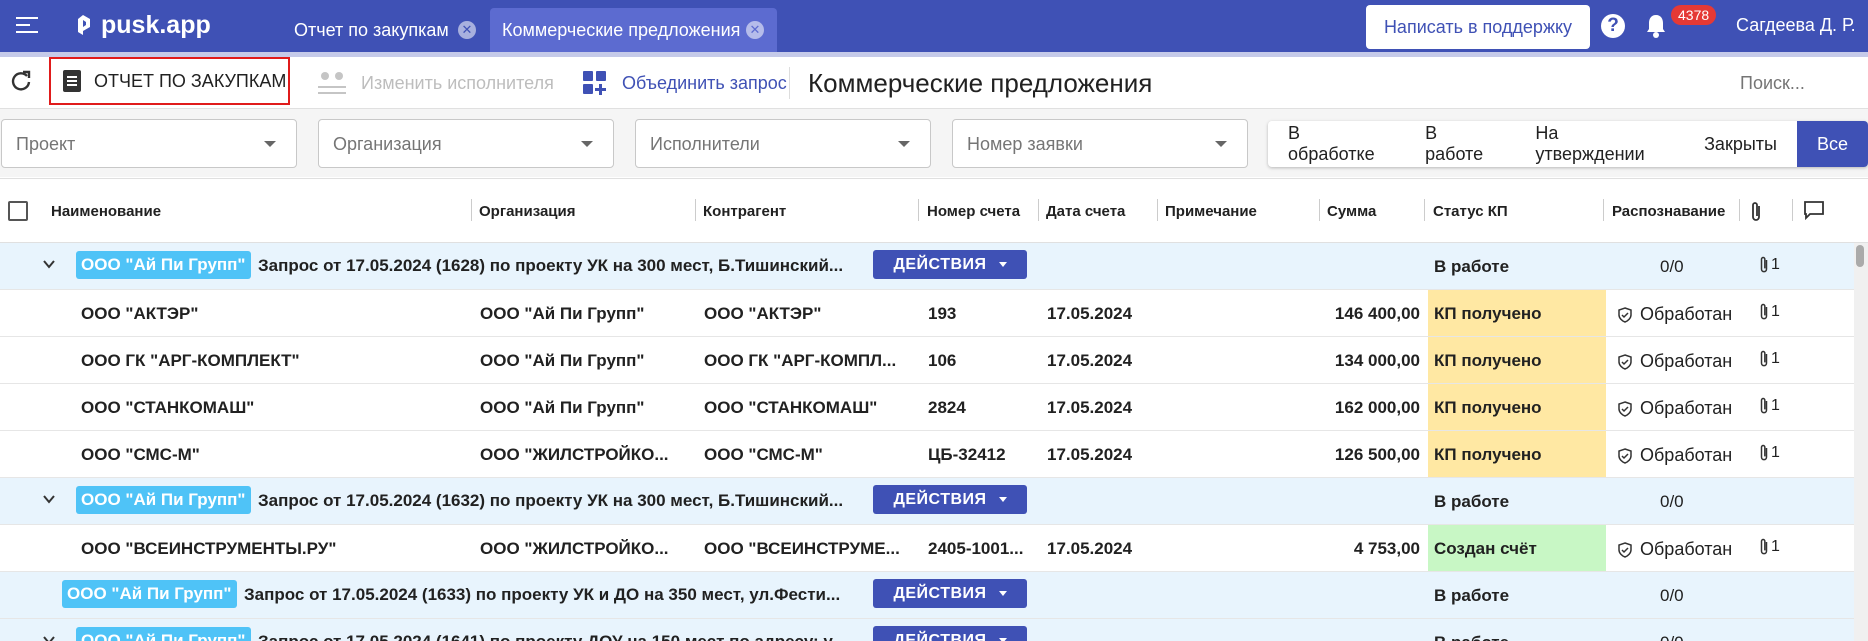  I want to click on column-header-organization: Организация, so click(527, 211).